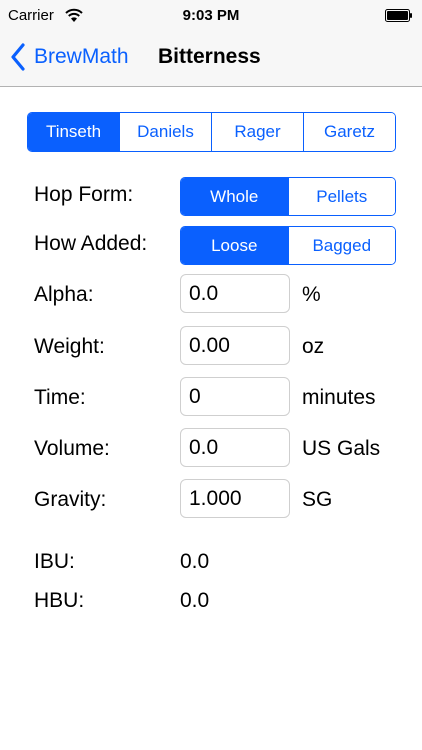  What do you see at coordinates (235, 447) in the screenshot?
I see `volume-field: 0.0` at bounding box center [235, 447].